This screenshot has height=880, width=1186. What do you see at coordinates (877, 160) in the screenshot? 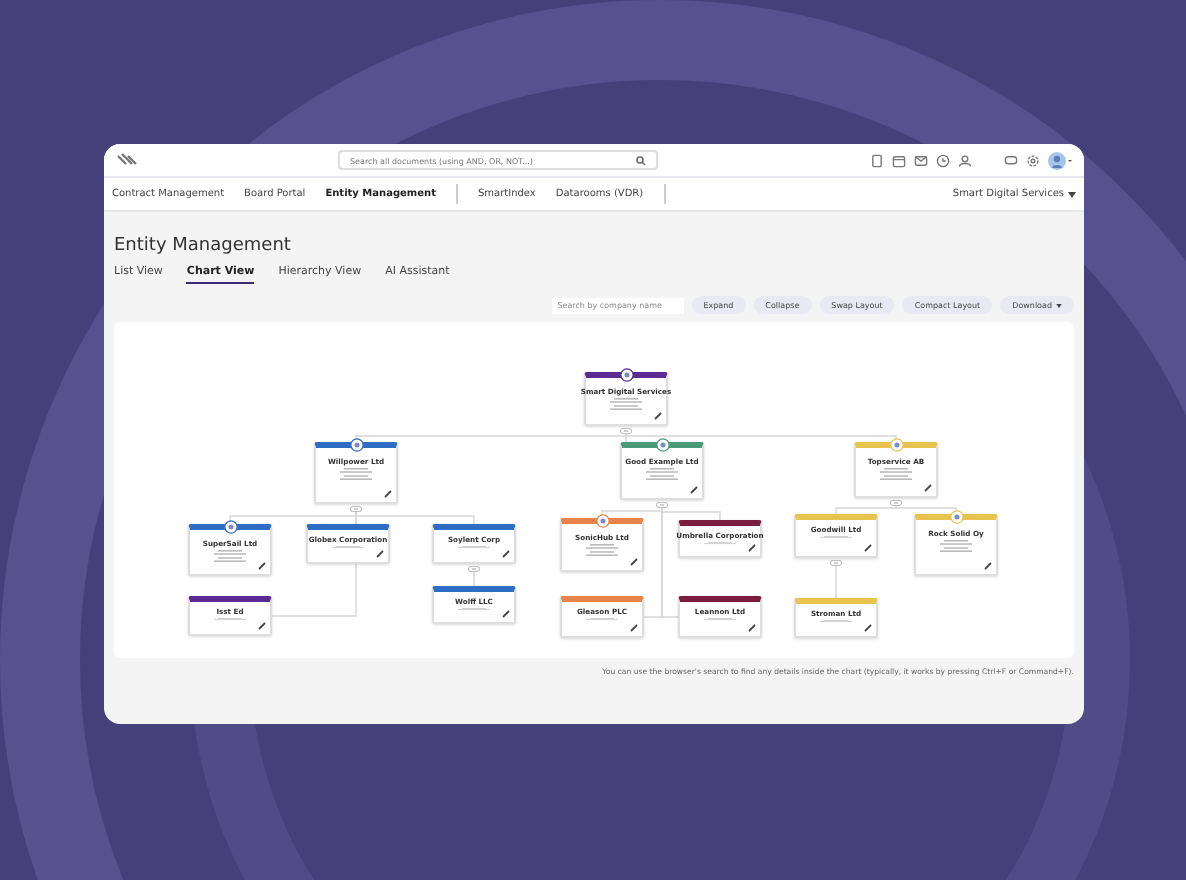
I see `document-icon` at bounding box center [877, 160].